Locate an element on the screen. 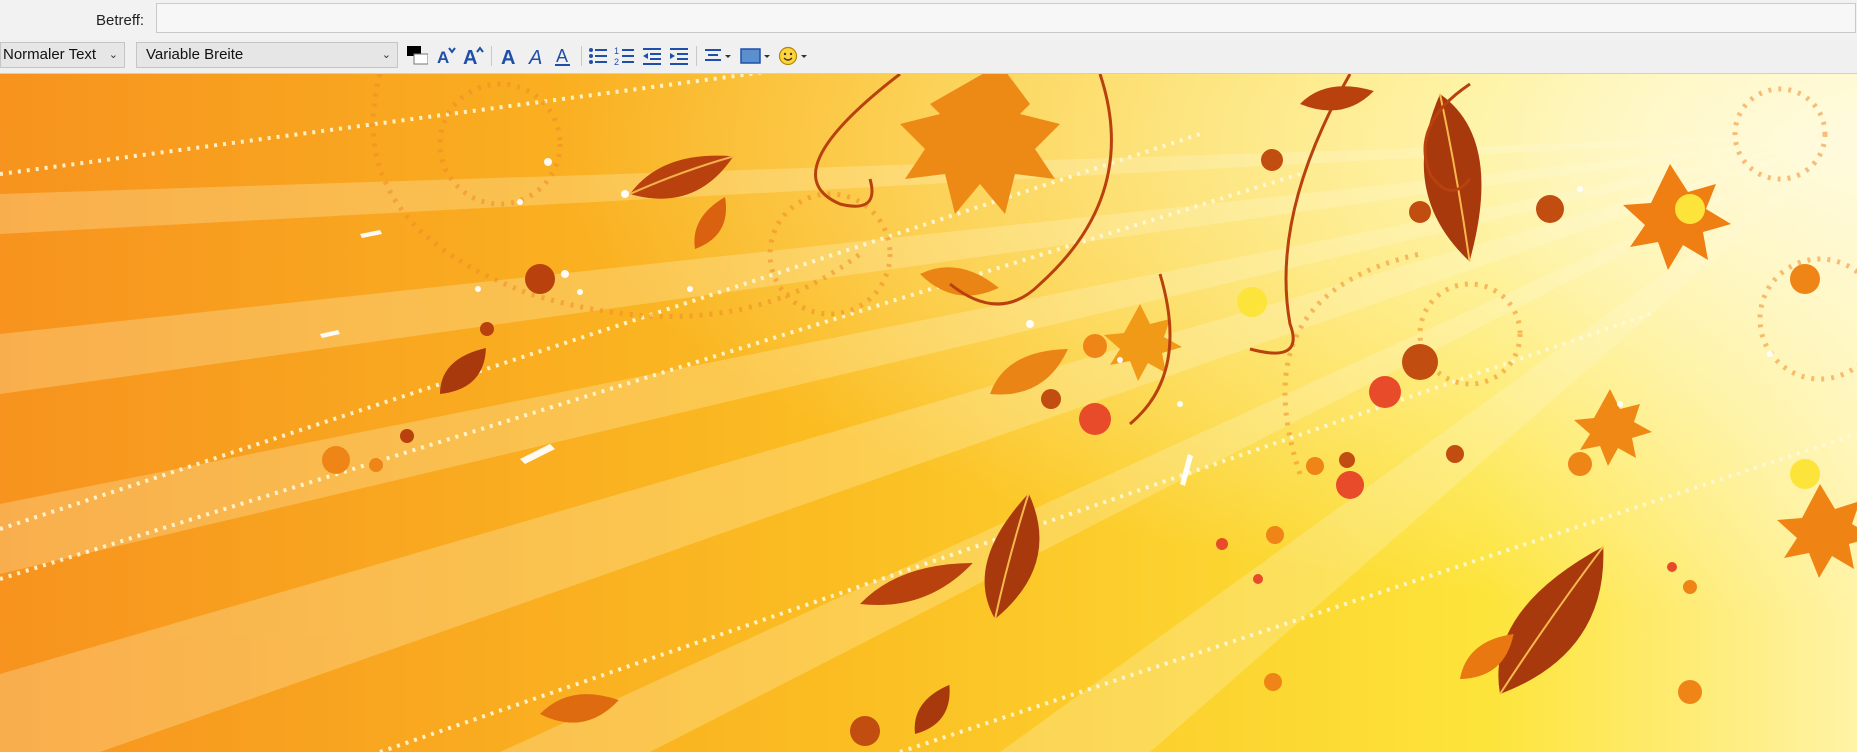 The image size is (1857, 752). larger-font-button: A is located at coordinates (474, 56).